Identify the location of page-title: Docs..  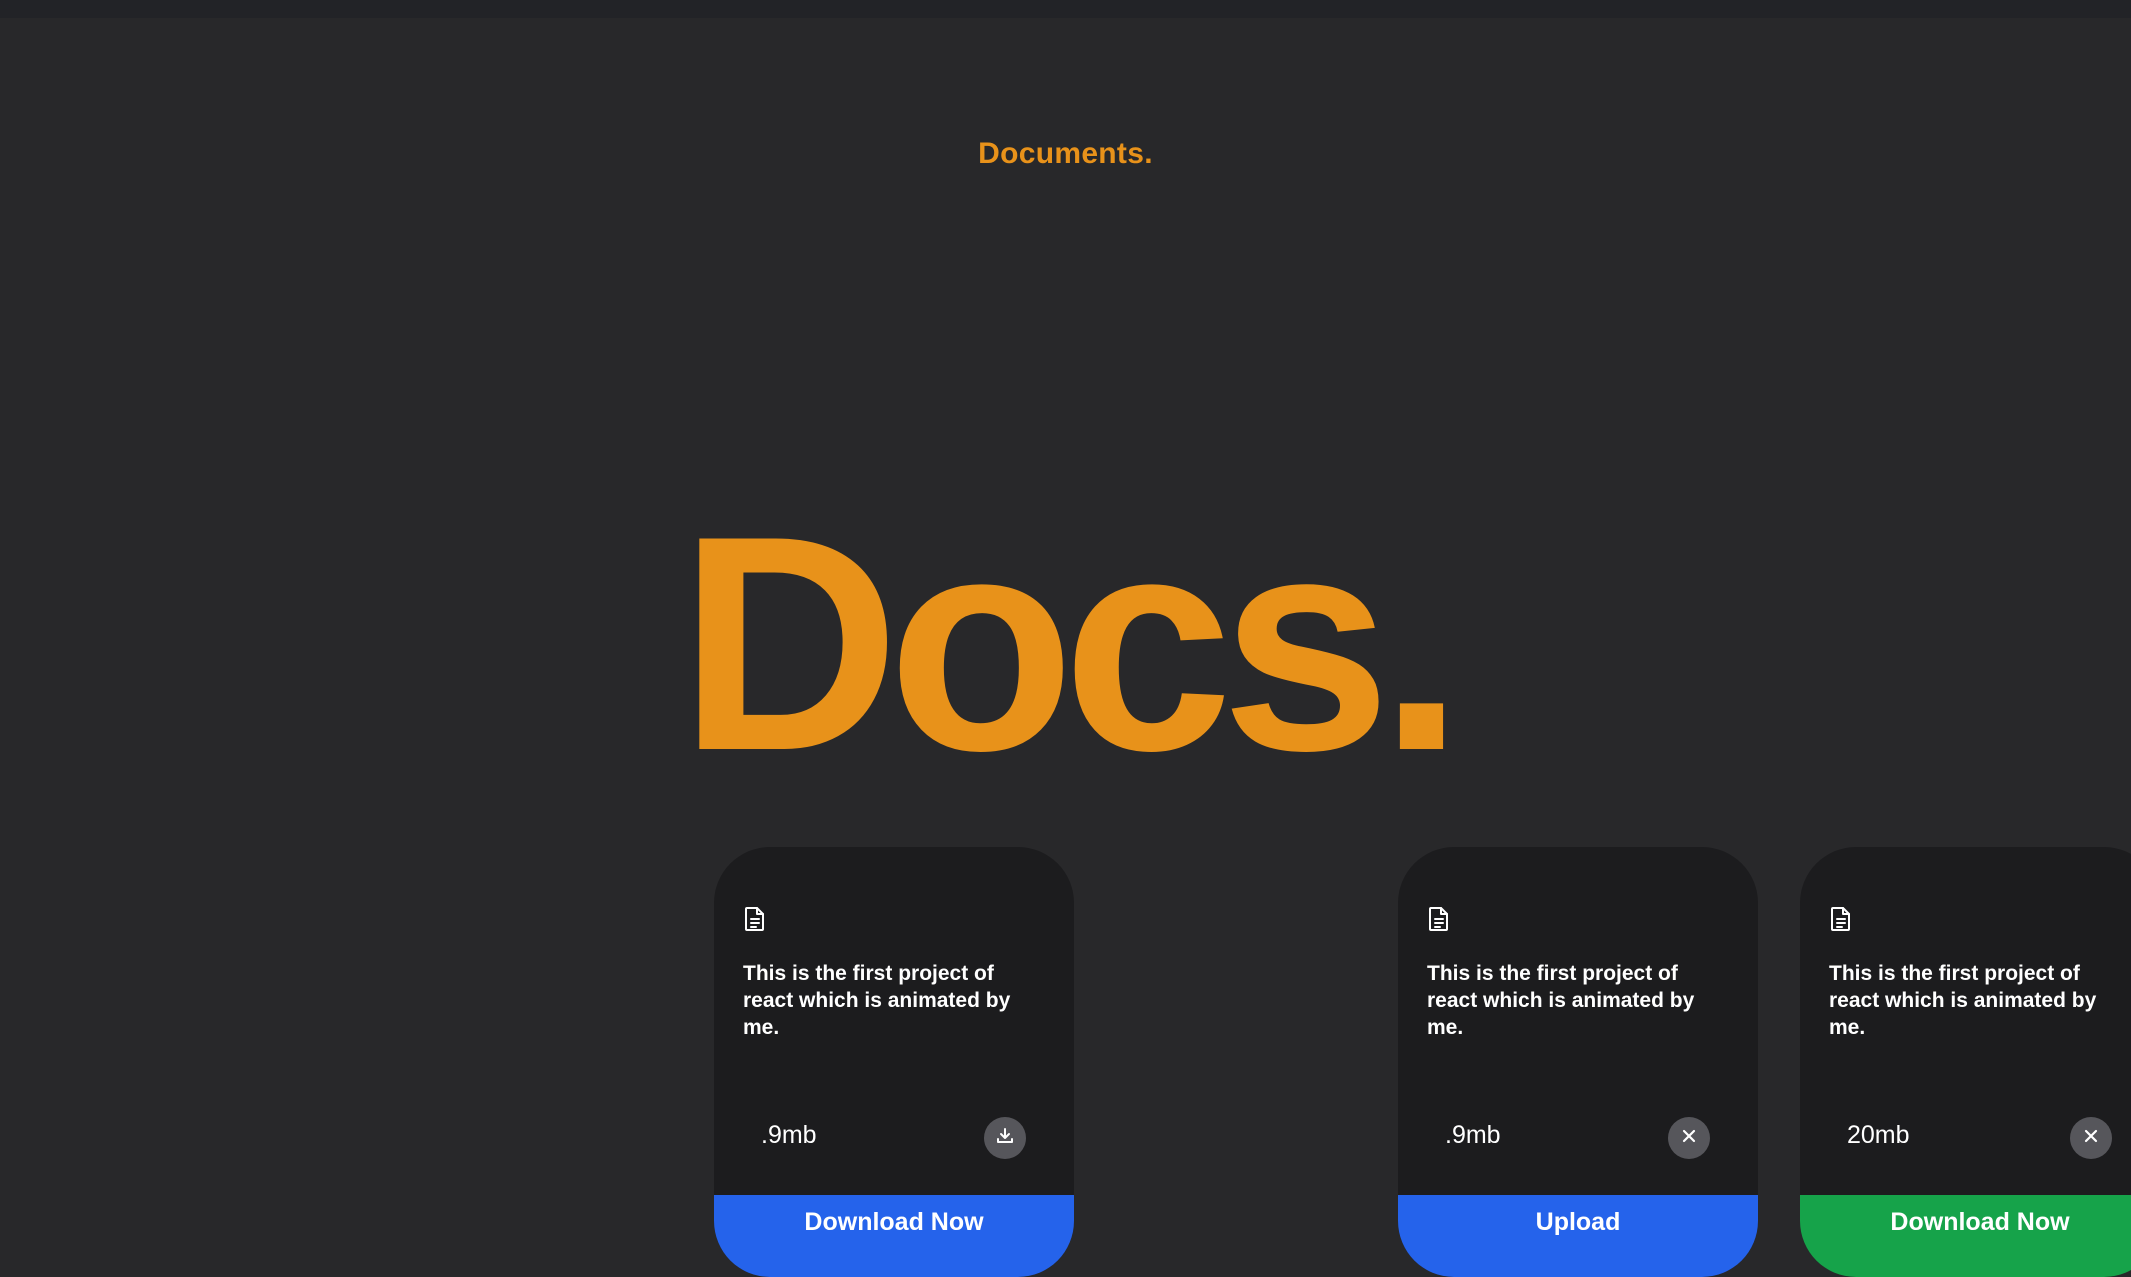
(1071, 643).